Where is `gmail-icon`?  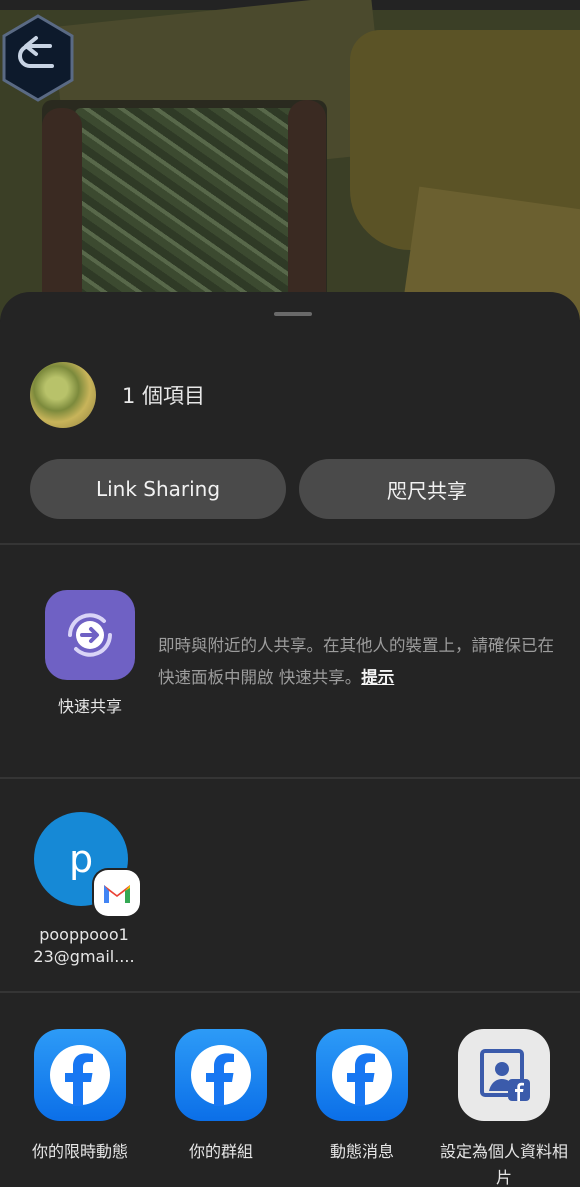 gmail-icon is located at coordinates (117, 893).